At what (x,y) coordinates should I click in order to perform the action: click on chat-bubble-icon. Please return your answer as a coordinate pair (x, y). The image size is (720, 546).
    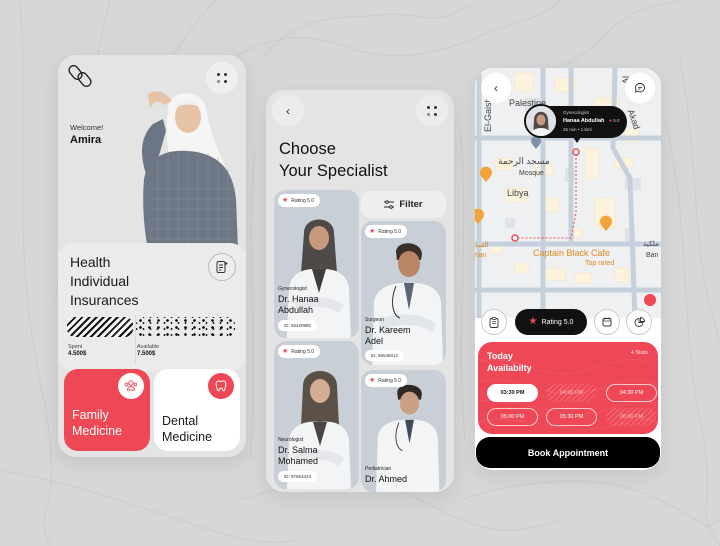
    Looking at the image, I should click on (639, 88).